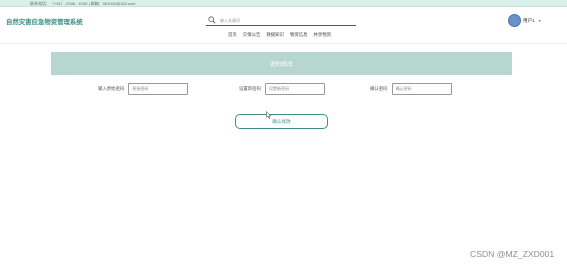 The image size is (567, 265). What do you see at coordinates (379, 88) in the screenshot?
I see `confirm-password-label: 确认密码` at bounding box center [379, 88].